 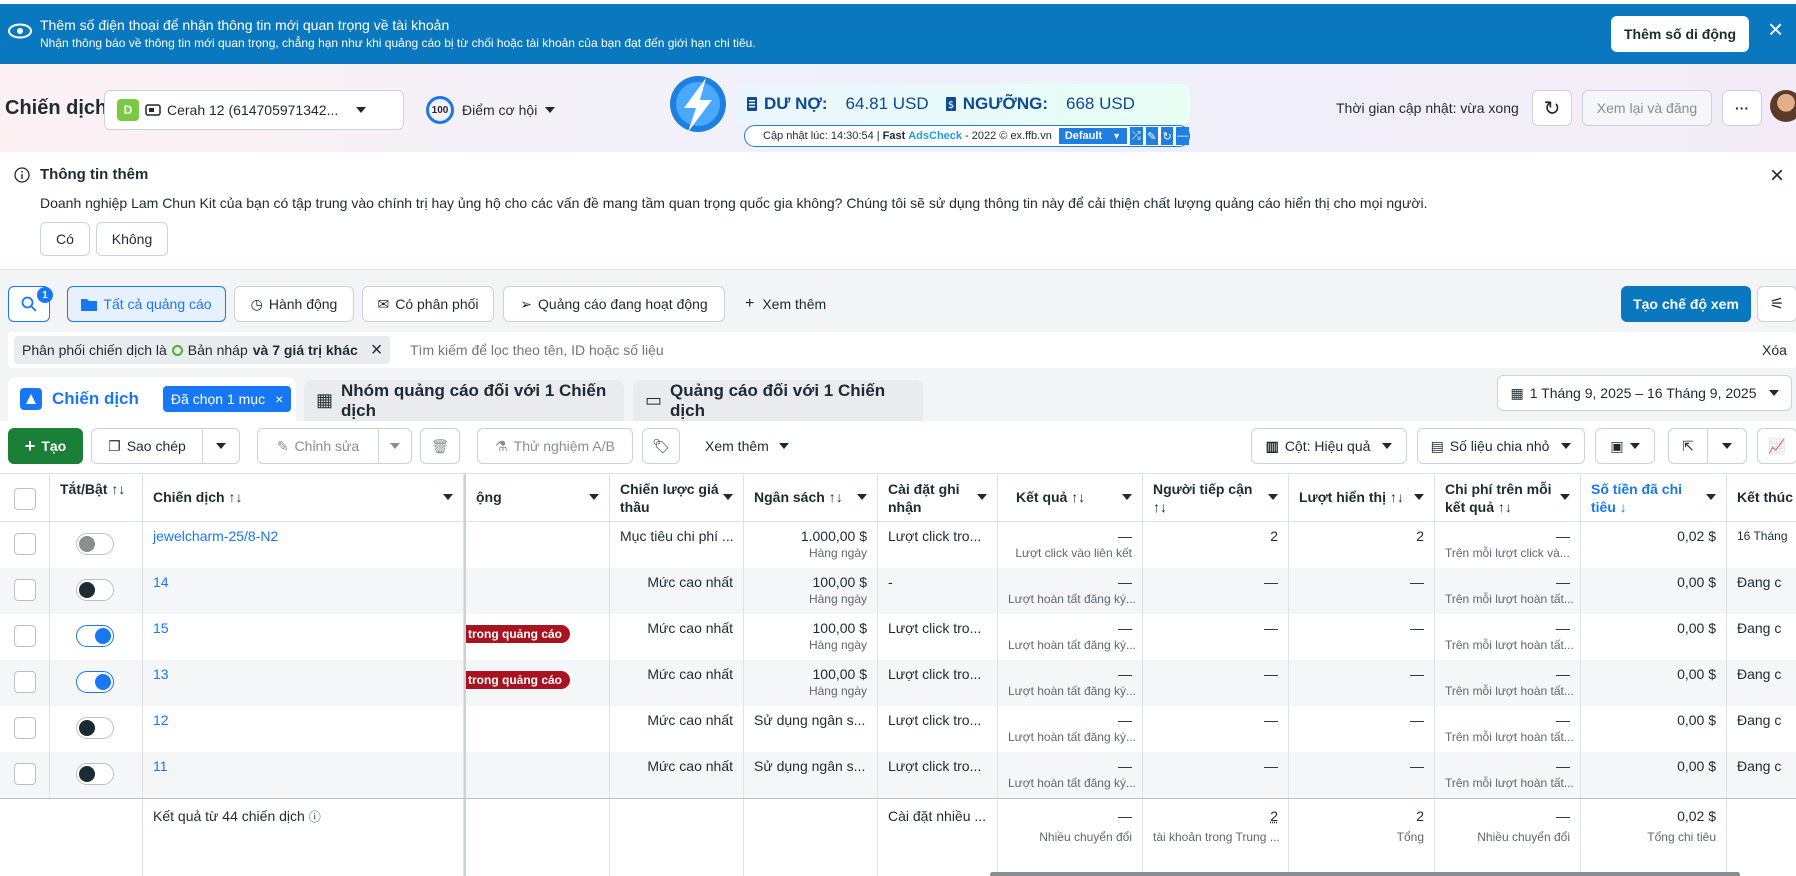 What do you see at coordinates (1216, 498) in the screenshot?
I see `col-reach: Người tiếp cận ↑↓` at bounding box center [1216, 498].